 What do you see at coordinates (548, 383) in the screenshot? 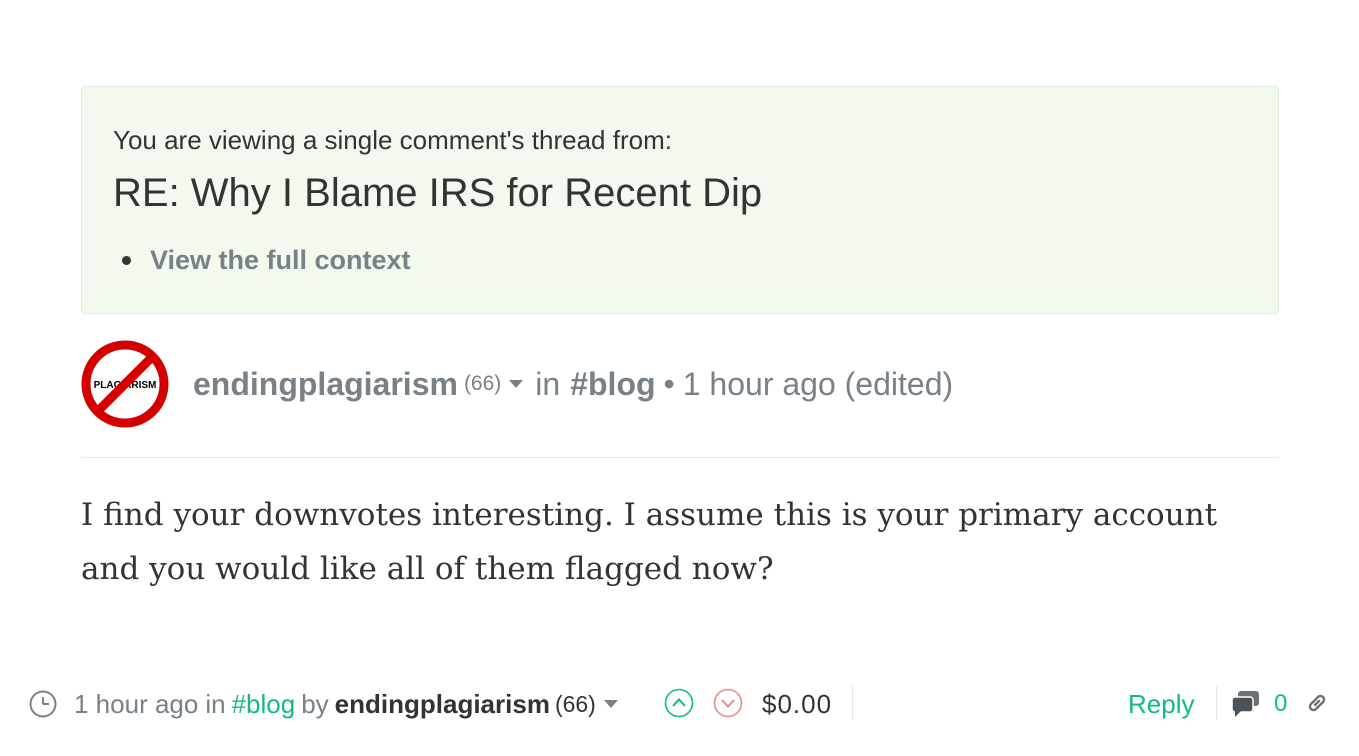
I see `in-label: in` at bounding box center [548, 383].